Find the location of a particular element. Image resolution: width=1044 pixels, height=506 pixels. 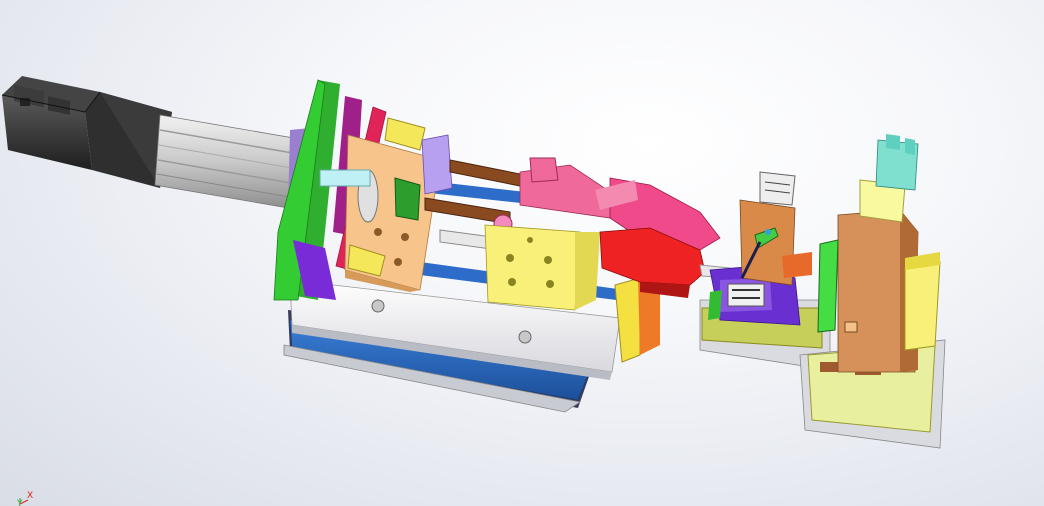

teal-air-cylinder is located at coordinates (897, 162).